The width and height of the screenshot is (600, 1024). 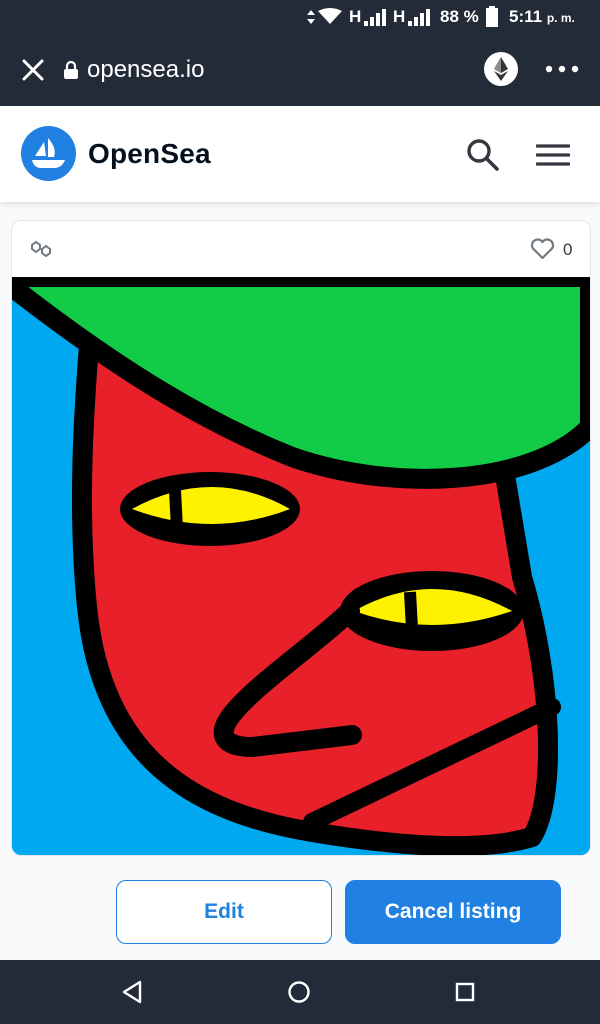 What do you see at coordinates (399, 16) in the screenshot?
I see `network-type-2: H` at bounding box center [399, 16].